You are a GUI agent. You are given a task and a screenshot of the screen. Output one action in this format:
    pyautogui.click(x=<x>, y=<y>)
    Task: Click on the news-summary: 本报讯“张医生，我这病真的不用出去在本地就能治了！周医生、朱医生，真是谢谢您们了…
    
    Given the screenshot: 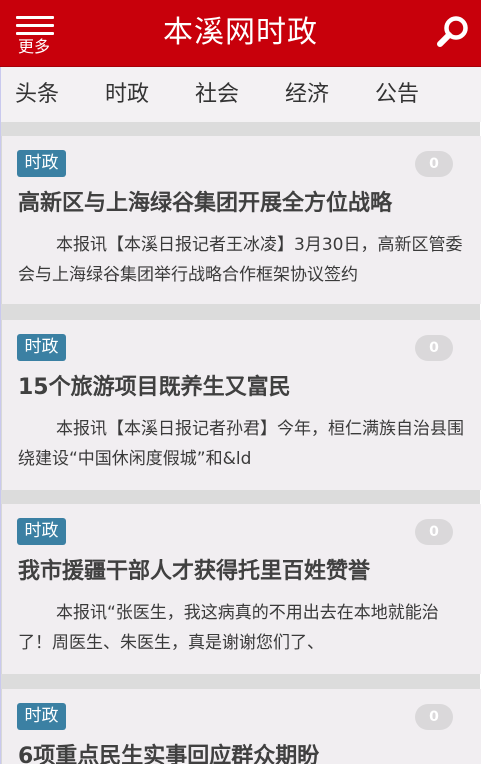 What is the action you would take?
    pyautogui.click(x=228, y=628)
    